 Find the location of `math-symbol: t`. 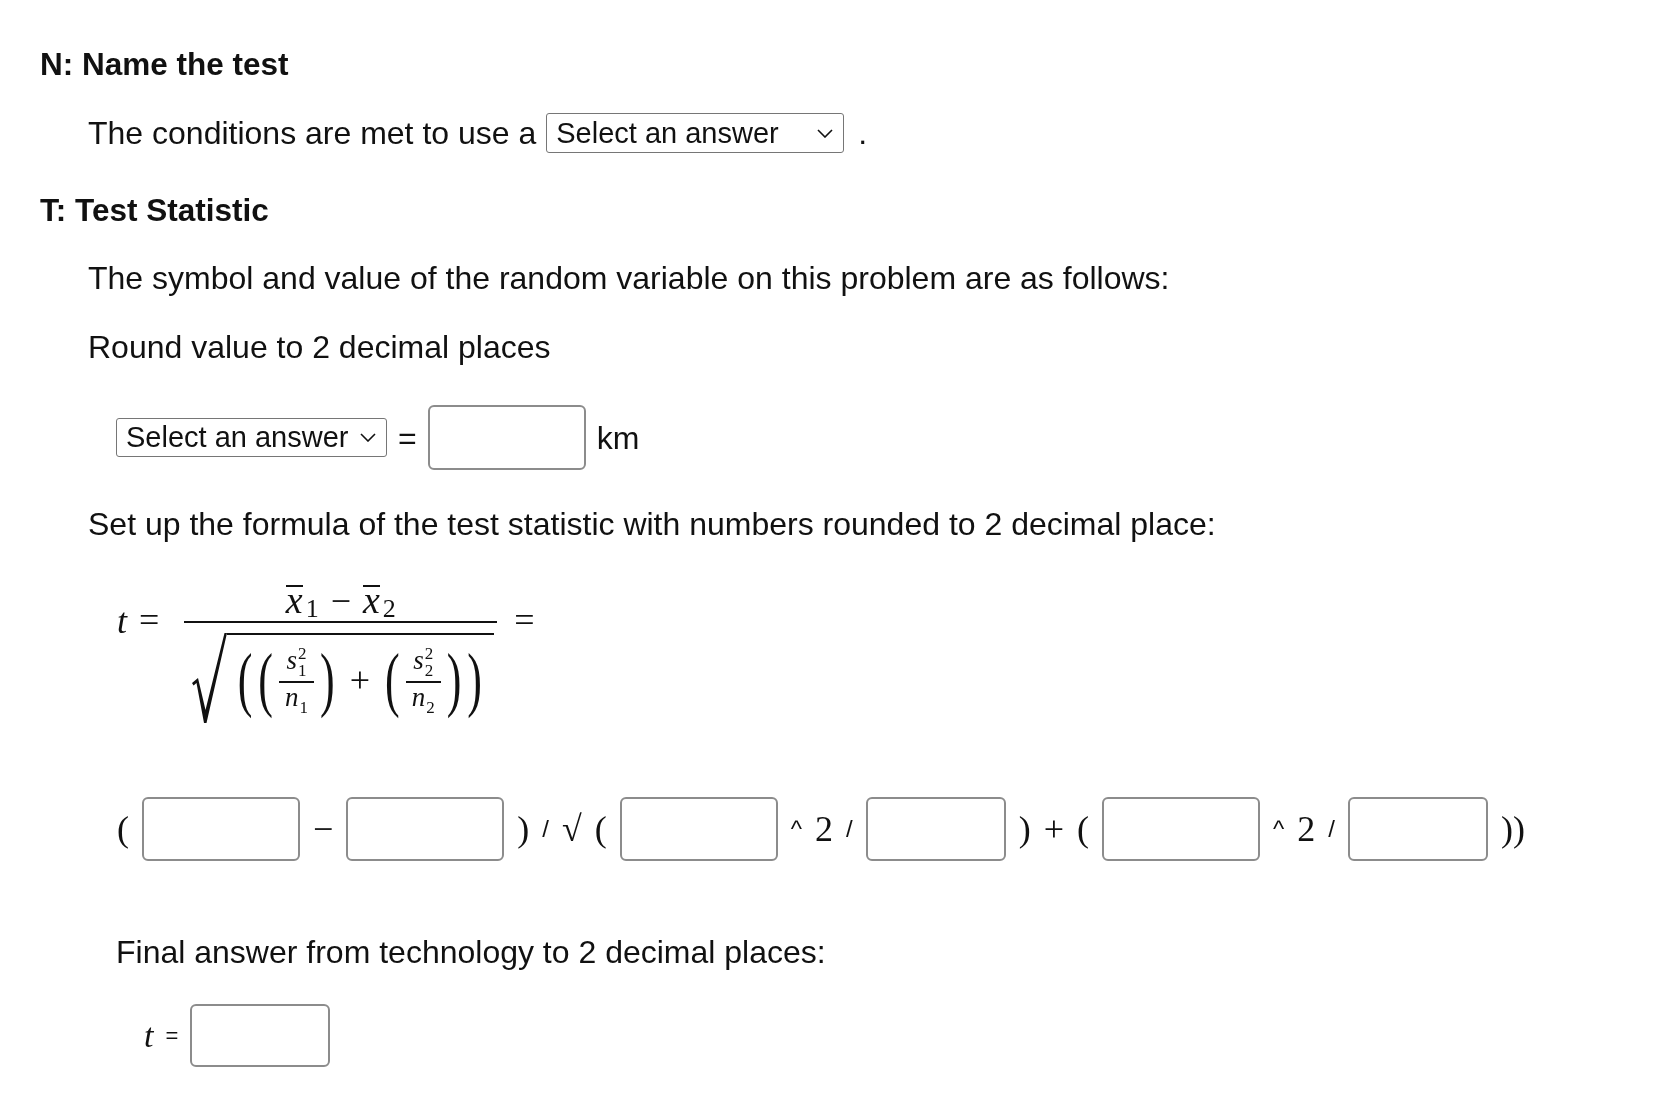

math-symbol: t is located at coordinates (149, 1035).